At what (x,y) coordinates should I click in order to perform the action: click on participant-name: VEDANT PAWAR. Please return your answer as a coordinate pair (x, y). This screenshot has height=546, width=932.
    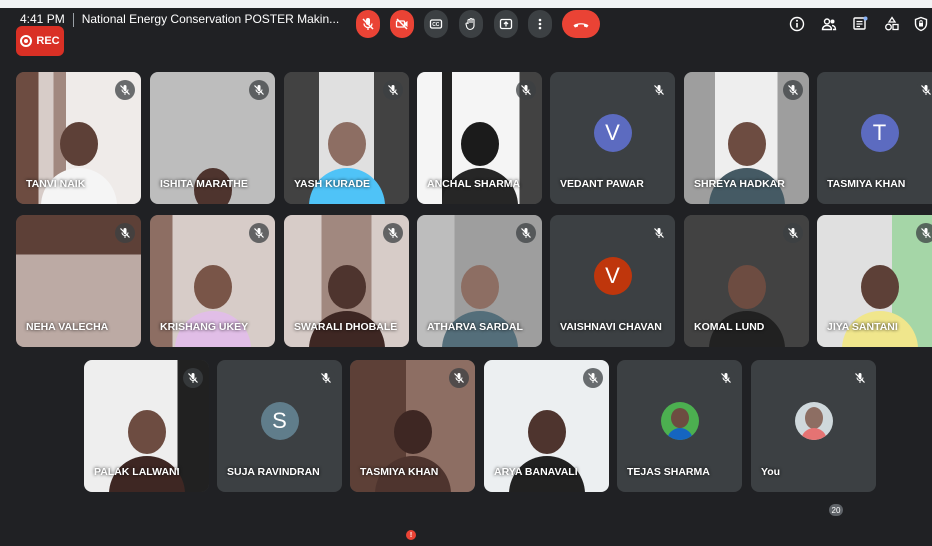
    Looking at the image, I should click on (602, 184).